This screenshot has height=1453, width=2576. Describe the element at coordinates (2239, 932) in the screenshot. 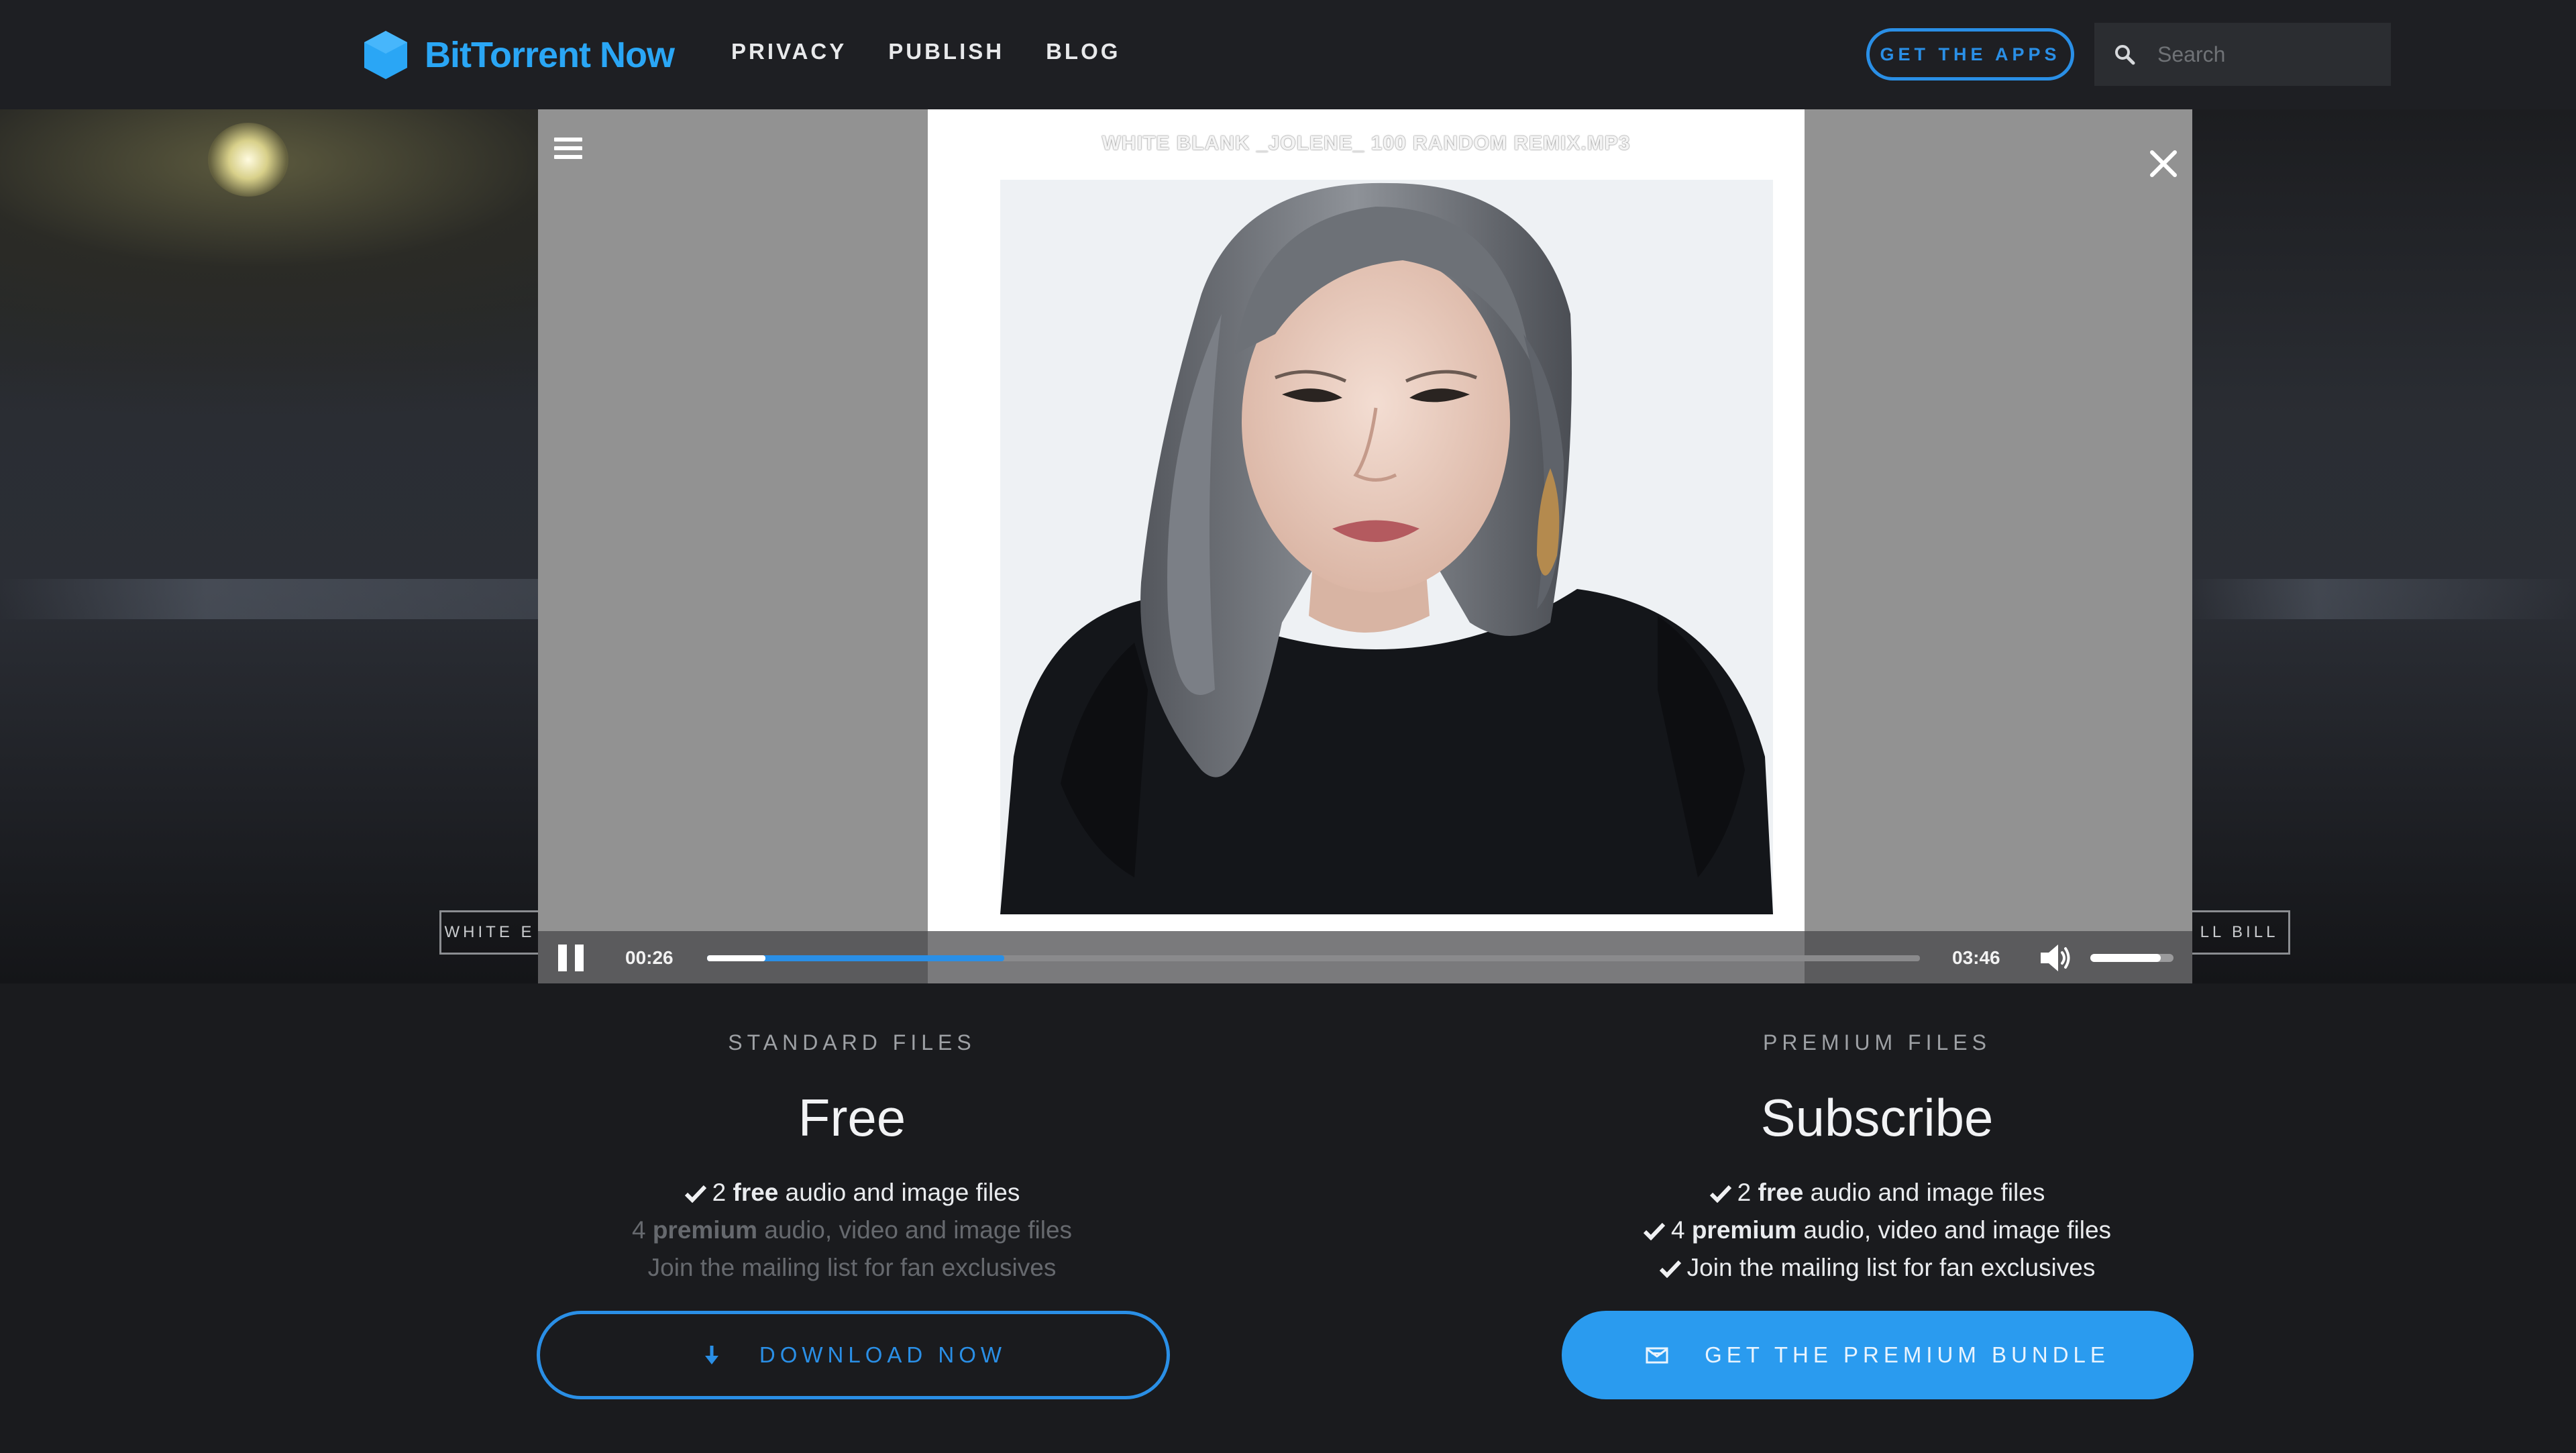

I see `hero-right-button: LL BILL` at that location.